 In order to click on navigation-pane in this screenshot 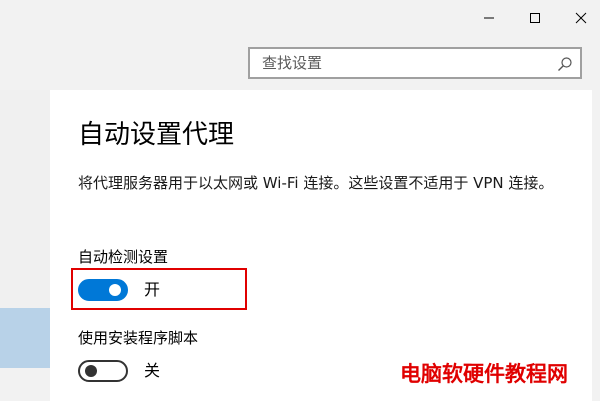, I will do `click(25, 200)`.